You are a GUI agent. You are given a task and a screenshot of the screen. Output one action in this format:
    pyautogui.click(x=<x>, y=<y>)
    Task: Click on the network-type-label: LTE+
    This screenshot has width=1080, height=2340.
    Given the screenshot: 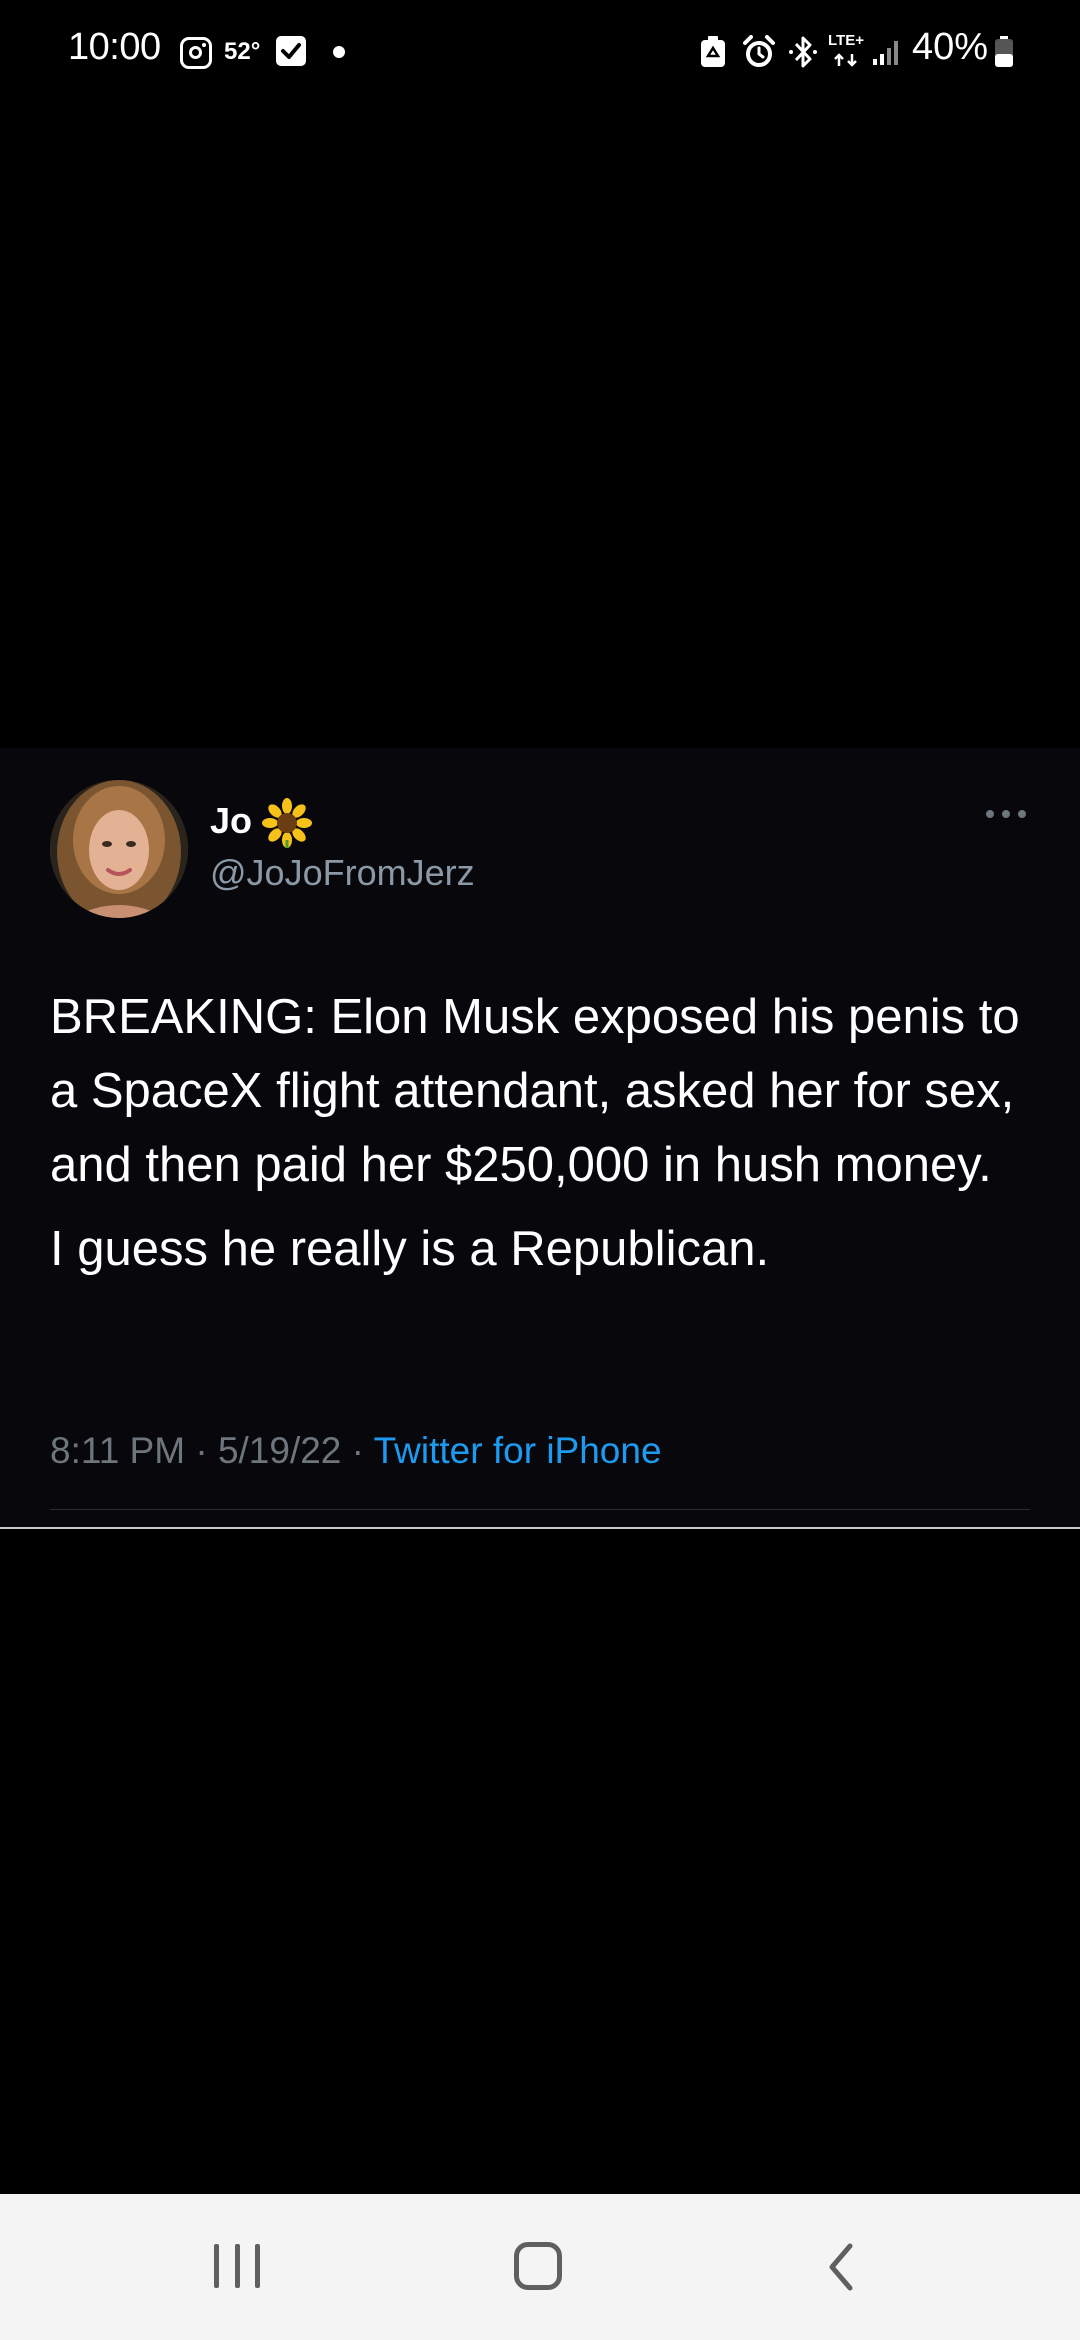 What is the action you would take?
    pyautogui.click(x=846, y=40)
    